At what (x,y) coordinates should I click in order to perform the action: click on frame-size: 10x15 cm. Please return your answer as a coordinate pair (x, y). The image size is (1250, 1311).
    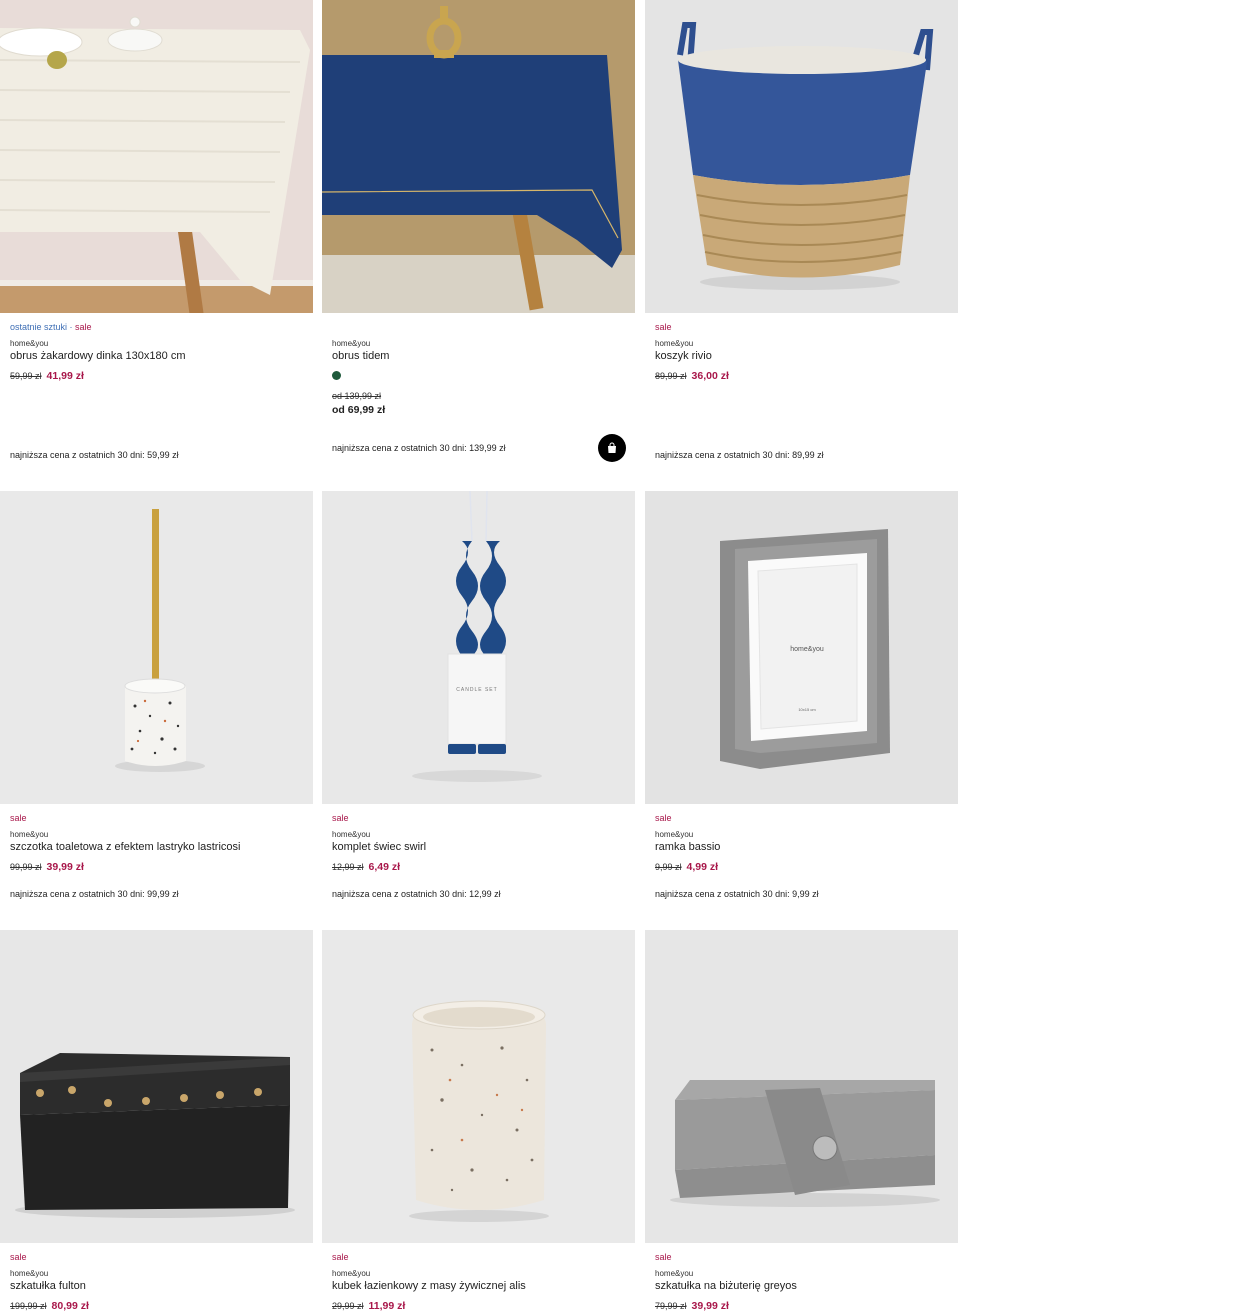
    Looking at the image, I should click on (807, 709).